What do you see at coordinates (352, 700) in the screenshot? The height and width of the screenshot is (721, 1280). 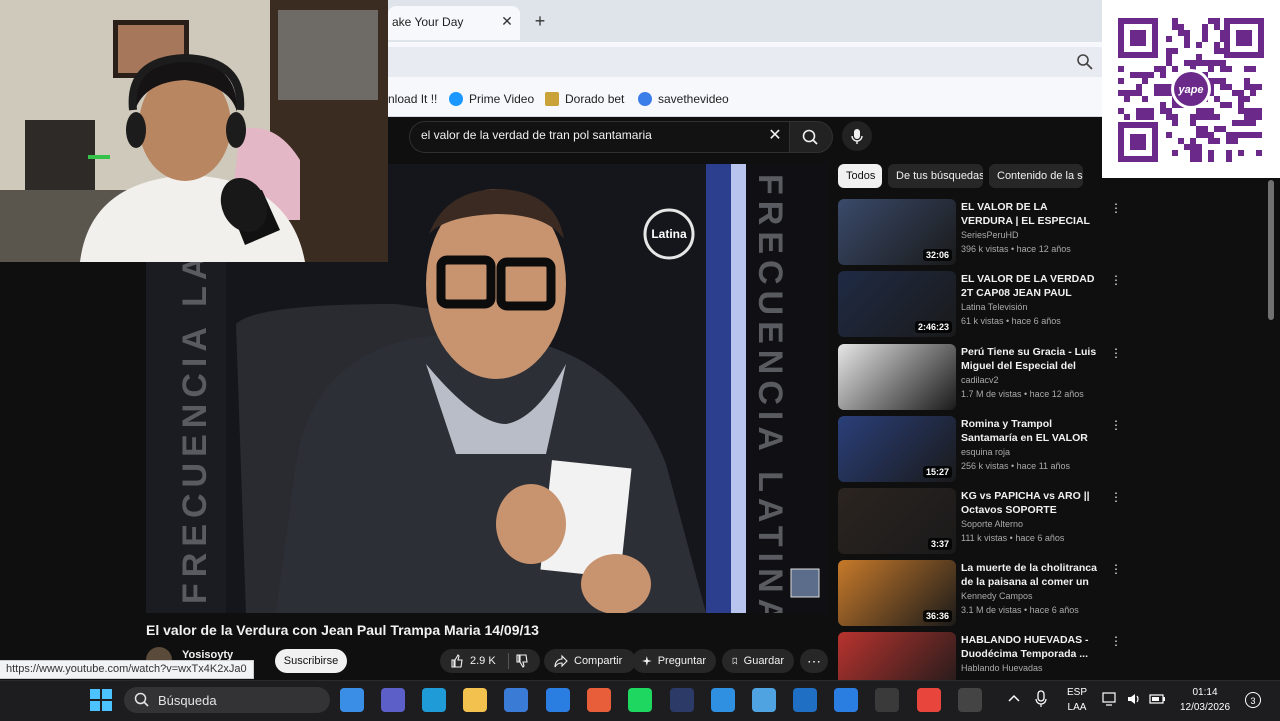 I see `task-view-icon` at bounding box center [352, 700].